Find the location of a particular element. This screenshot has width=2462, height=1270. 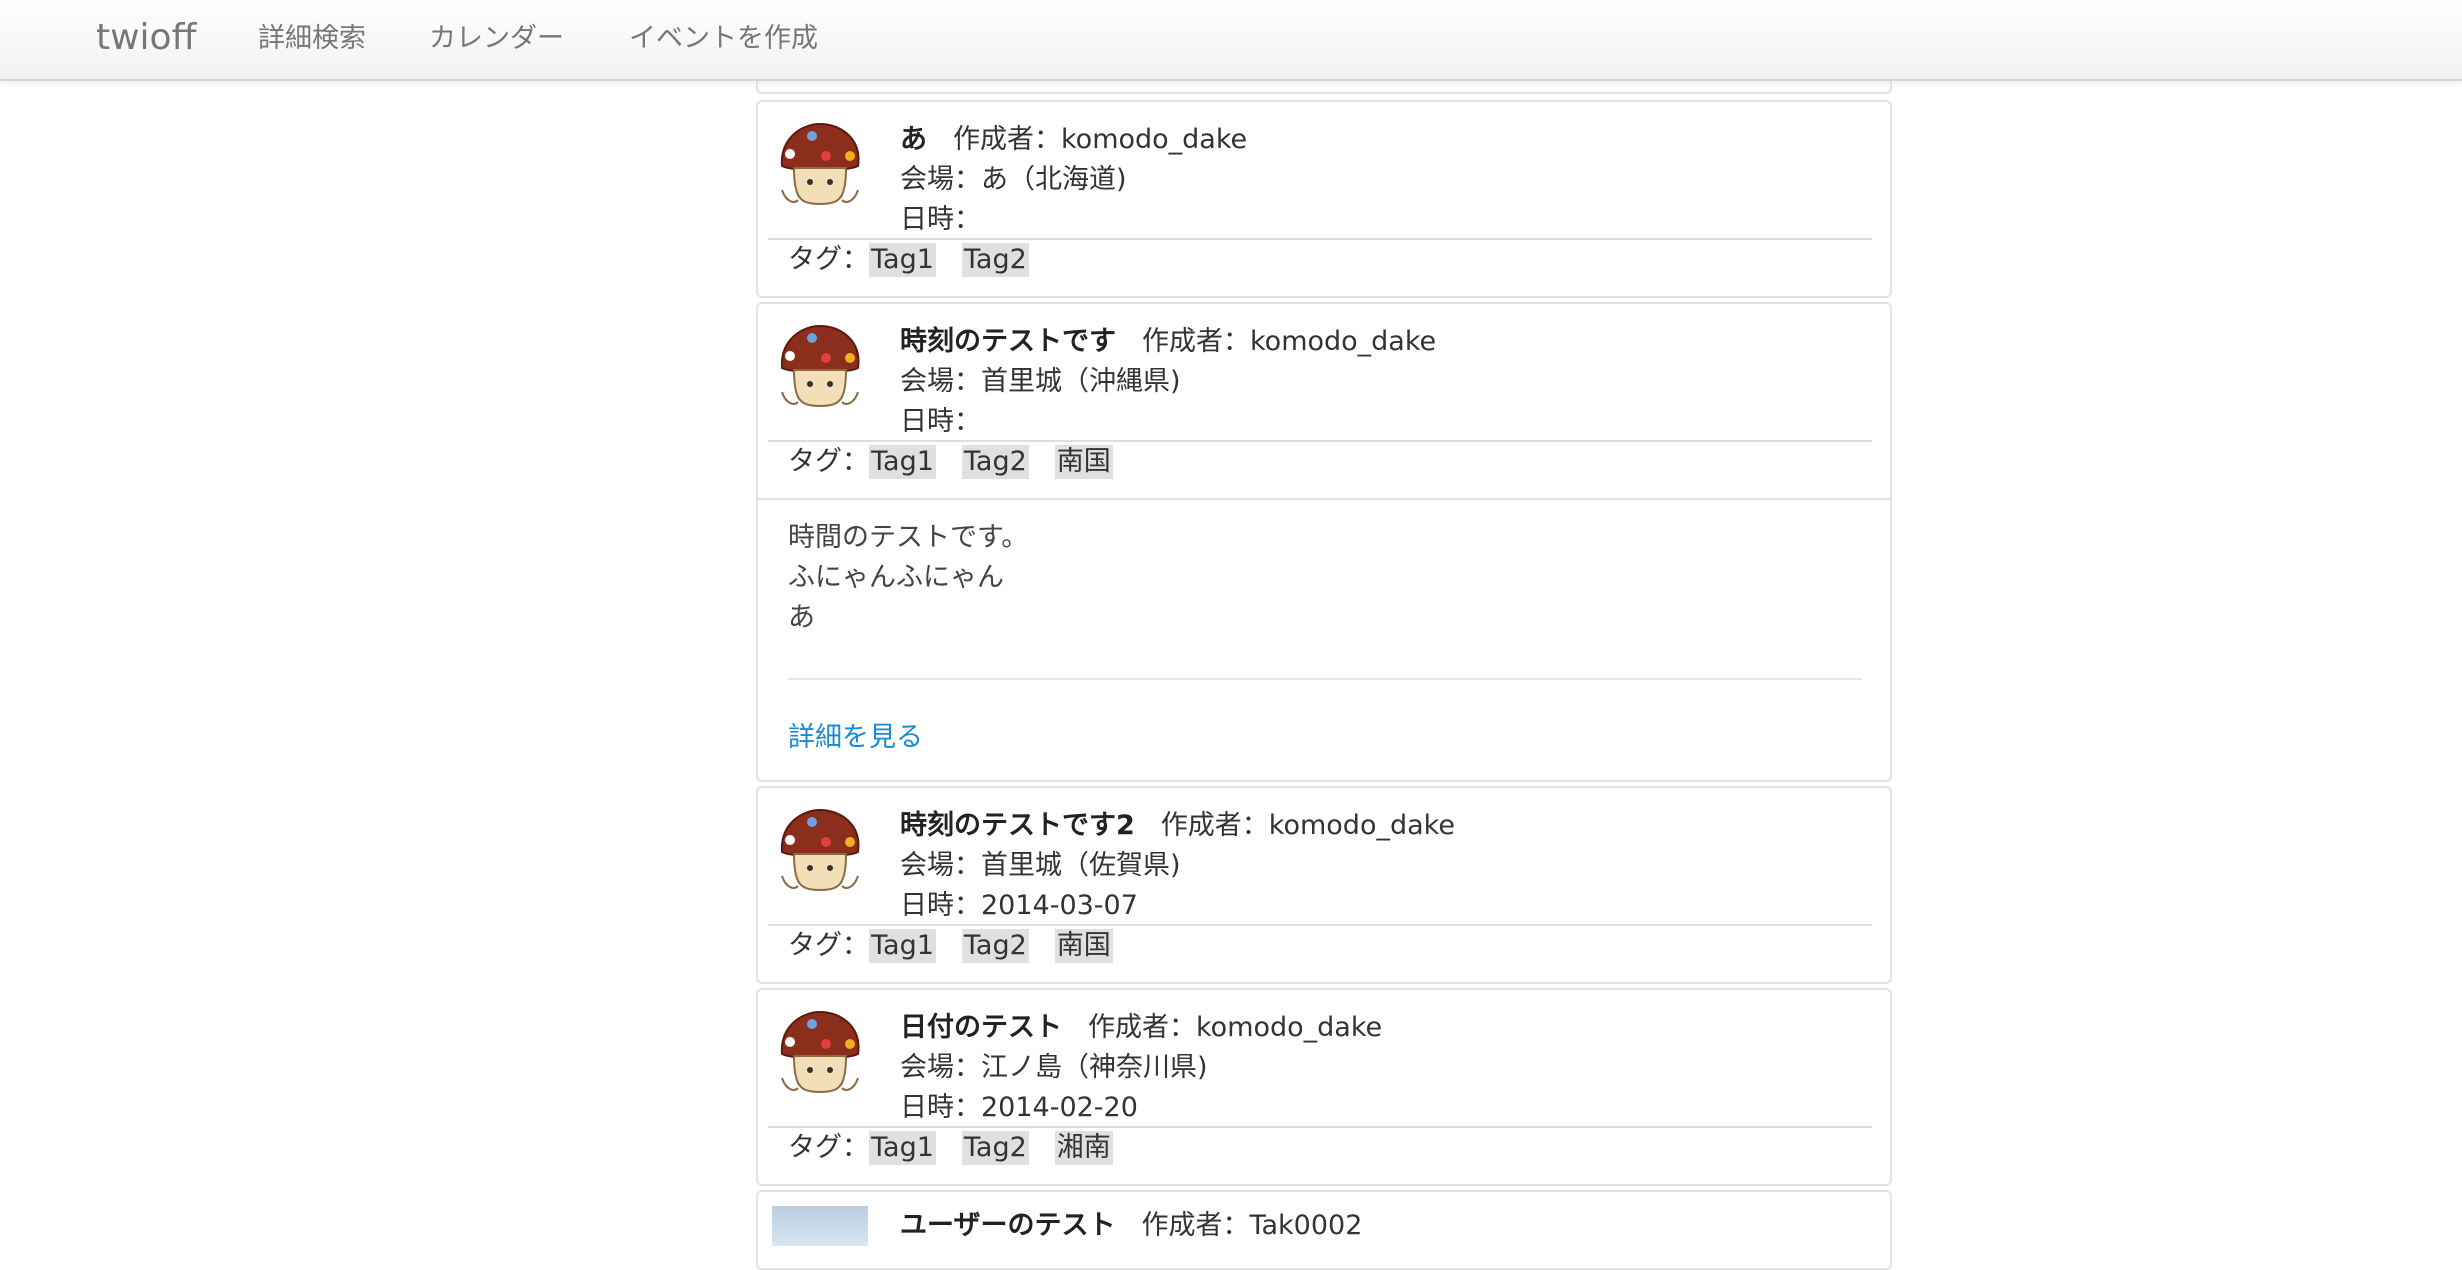

event-title: 時刻のテストです2 is located at coordinates (1017, 825).